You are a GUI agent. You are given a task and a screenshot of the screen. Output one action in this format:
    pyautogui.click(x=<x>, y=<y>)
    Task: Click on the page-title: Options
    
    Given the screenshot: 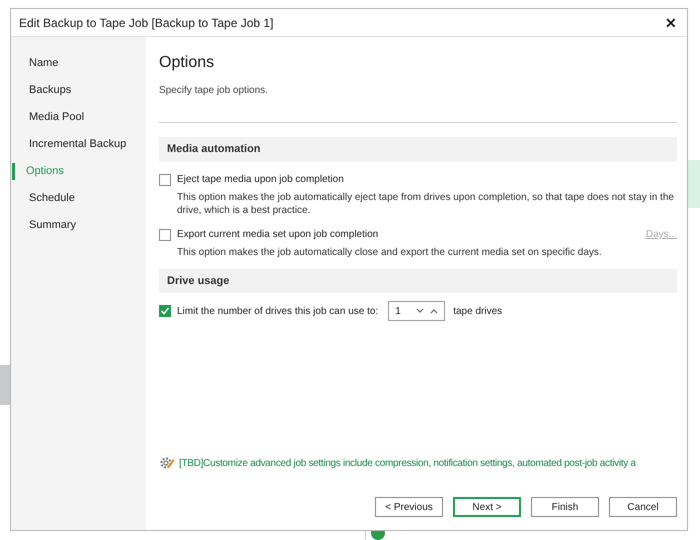 What is the action you would take?
    pyautogui.click(x=187, y=63)
    